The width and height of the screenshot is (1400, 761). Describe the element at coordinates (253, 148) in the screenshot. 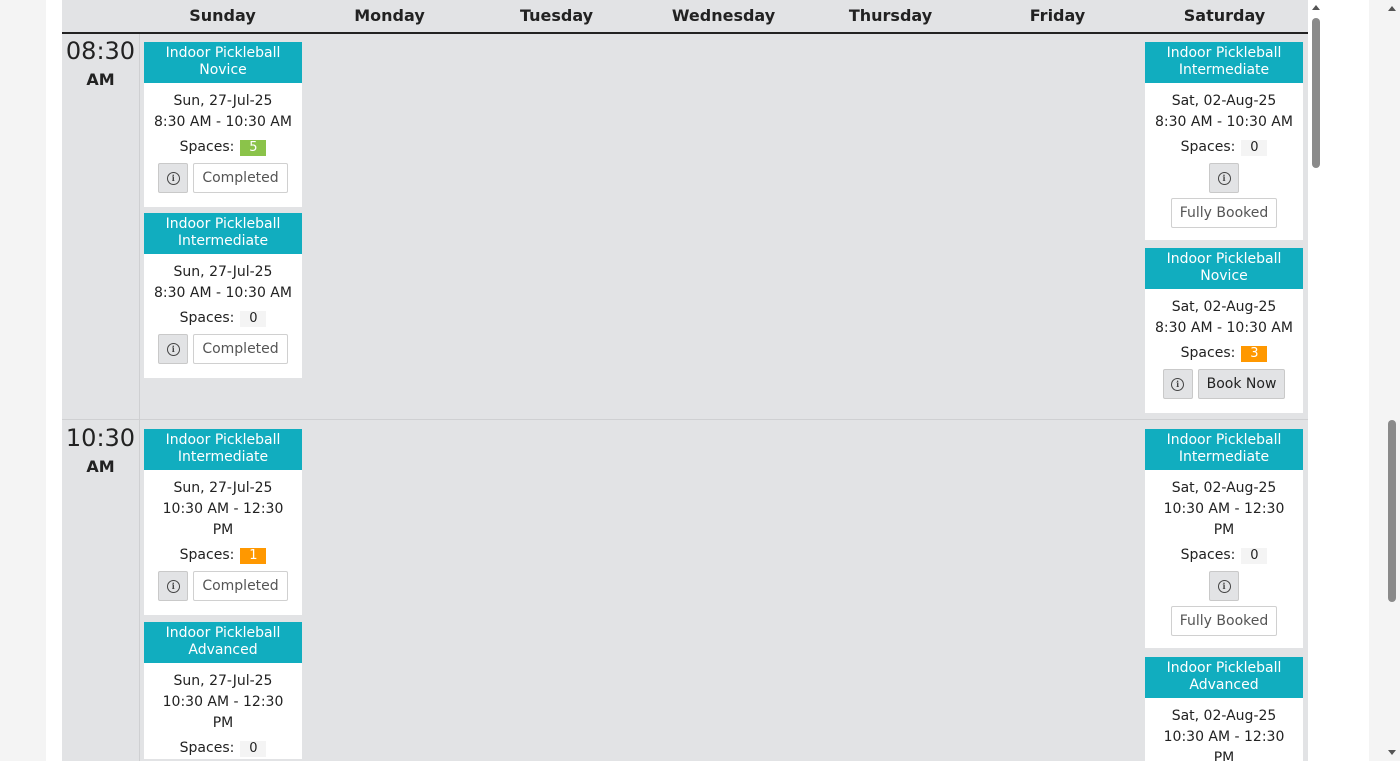

I see `spaces-badge: 5` at that location.